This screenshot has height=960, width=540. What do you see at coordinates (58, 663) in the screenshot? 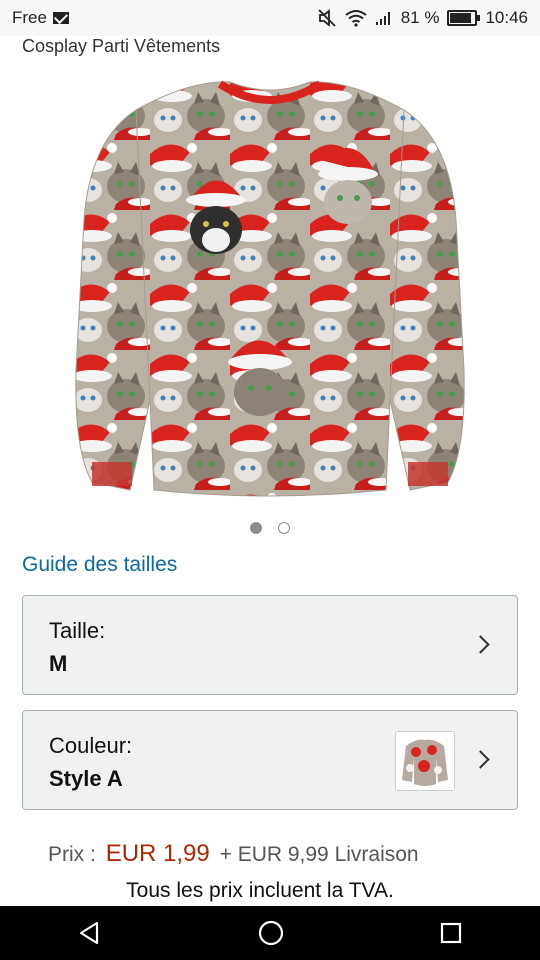
I see `size-value: M` at bounding box center [58, 663].